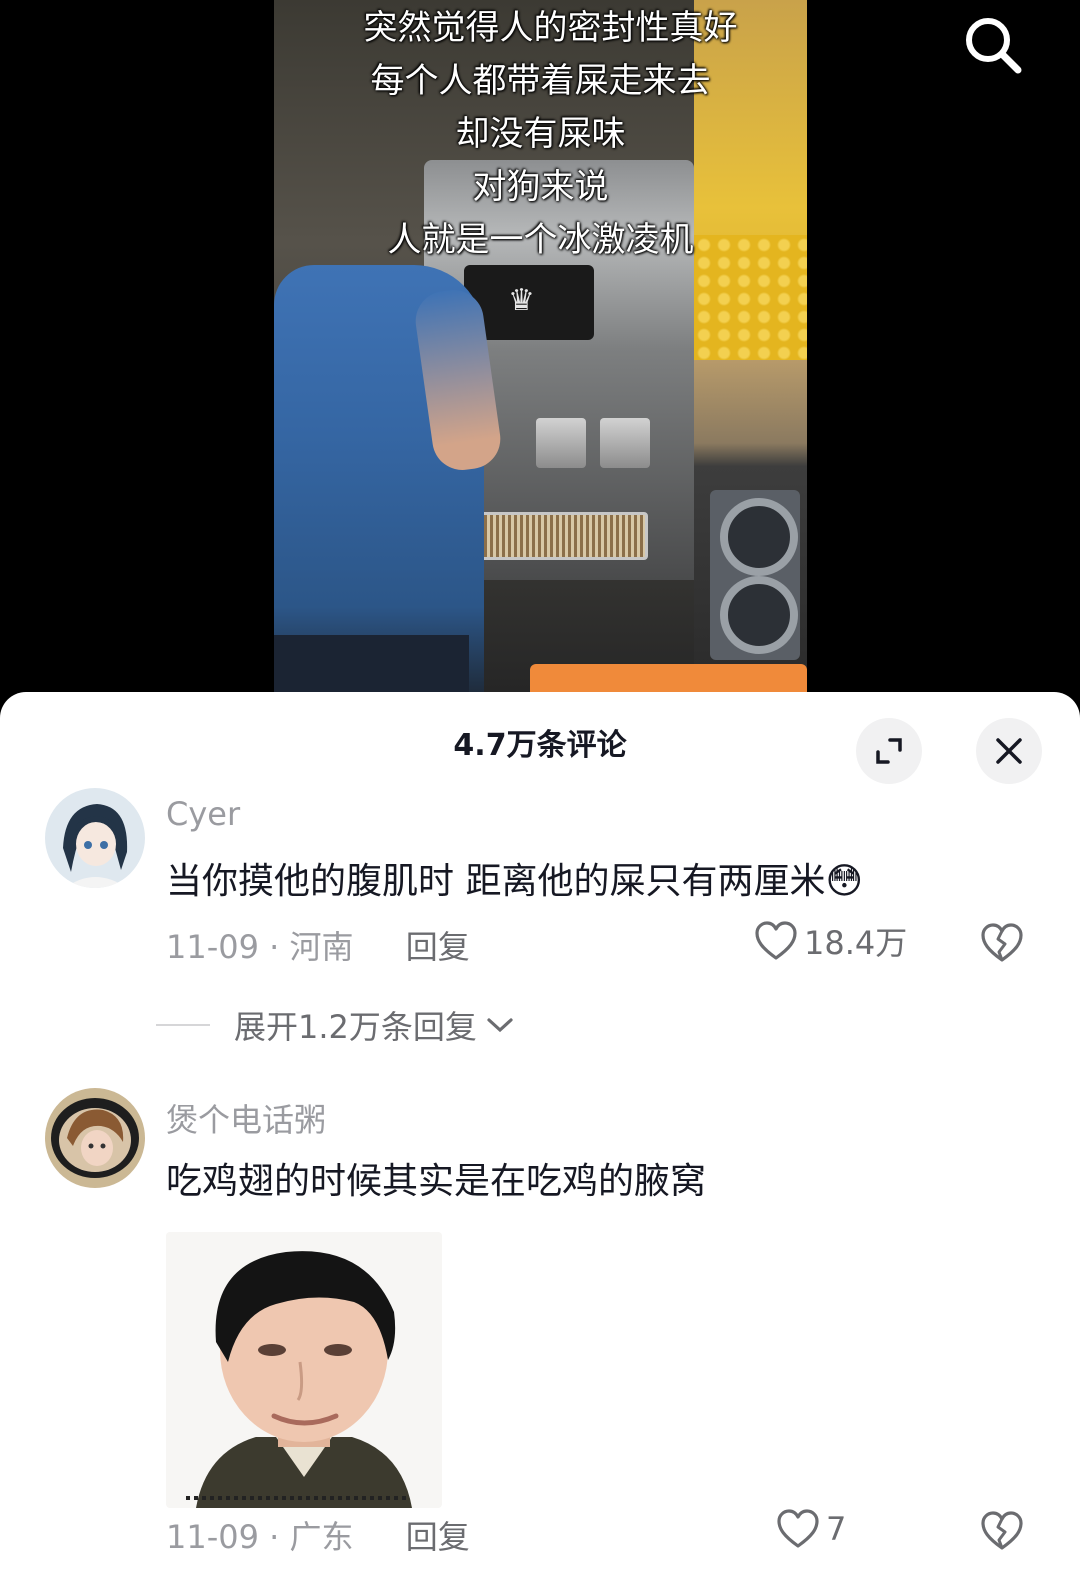 The image size is (1080, 1585). I want to click on expand-replies-label: 展开1.2万条回复, so click(355, 1027).